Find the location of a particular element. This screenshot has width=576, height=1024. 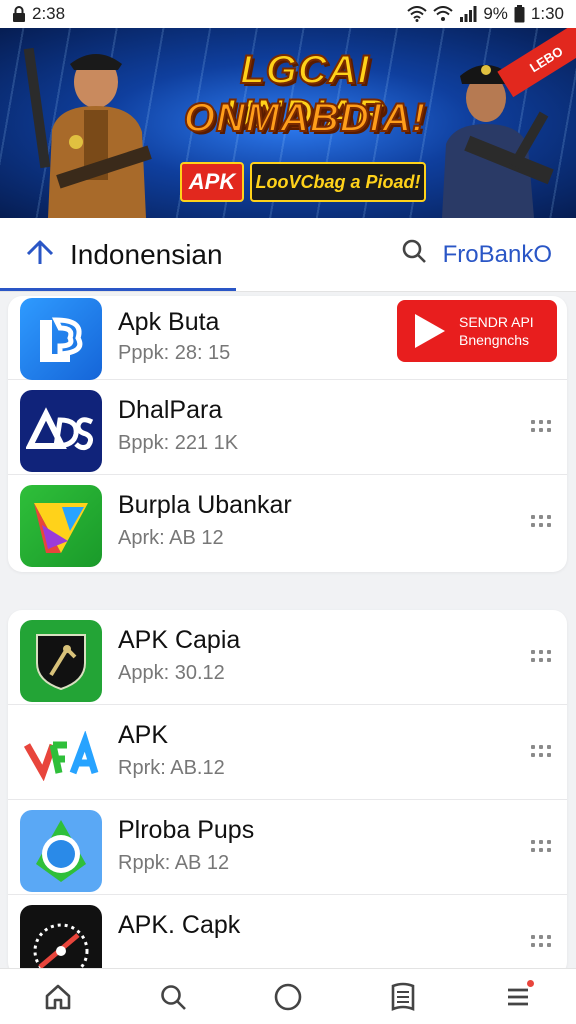

status-bar: 2:38 9% 1:30 is located at coordinates (288, 14).